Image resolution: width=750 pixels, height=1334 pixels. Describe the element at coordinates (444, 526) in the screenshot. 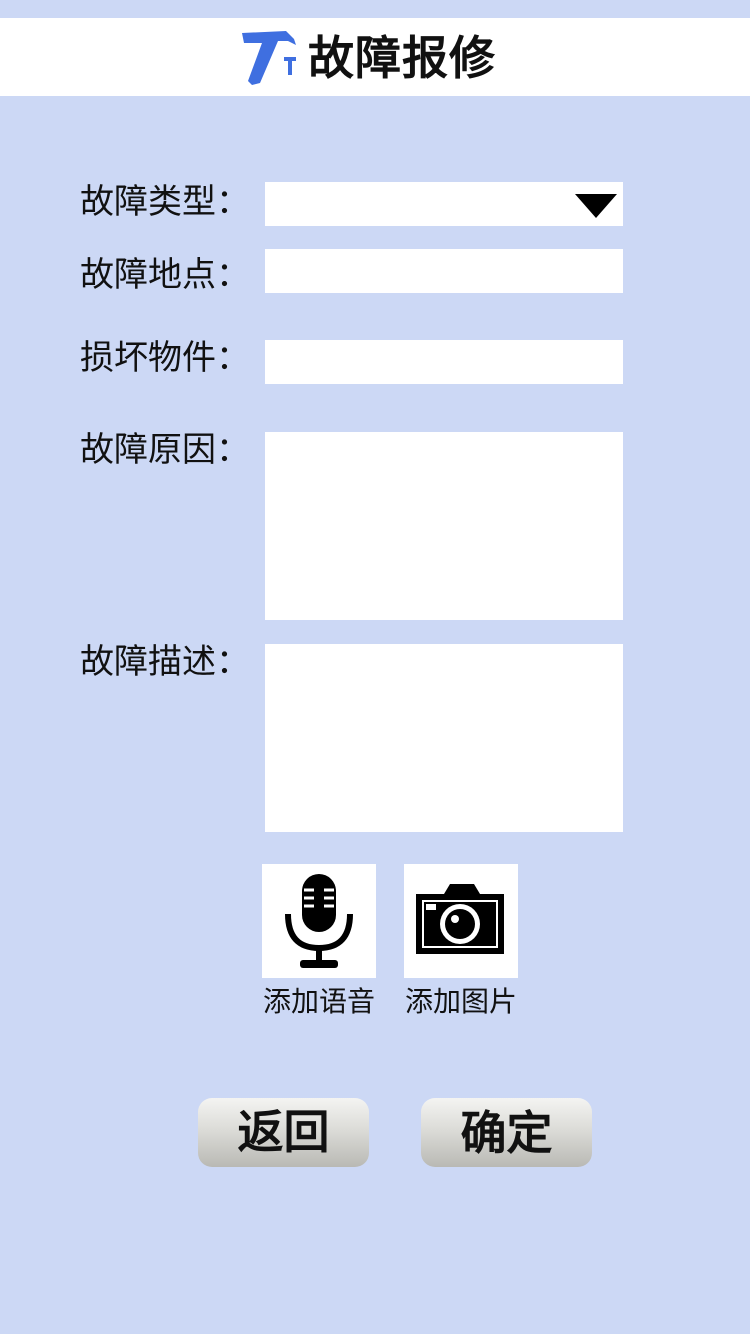

I see `fault-cause-textarea` at that location.